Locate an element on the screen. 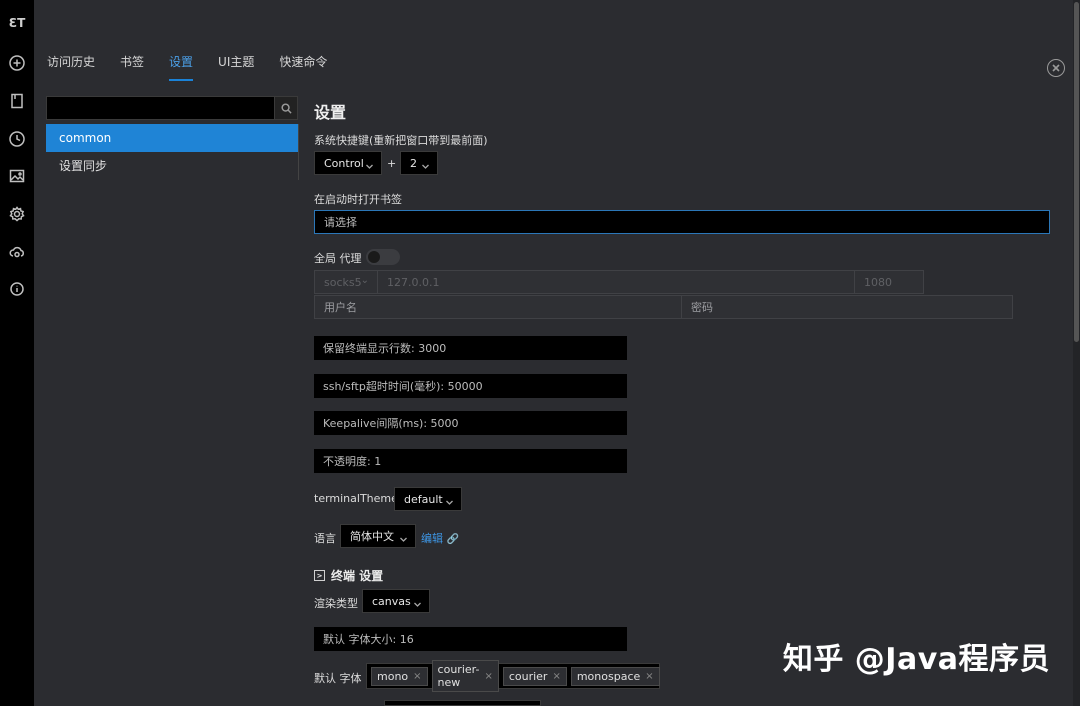 Image resolution: width=1080 pixels, height=706 pixels. opacity-input: 不透明度: 1 is located at coordinates (470, 461).